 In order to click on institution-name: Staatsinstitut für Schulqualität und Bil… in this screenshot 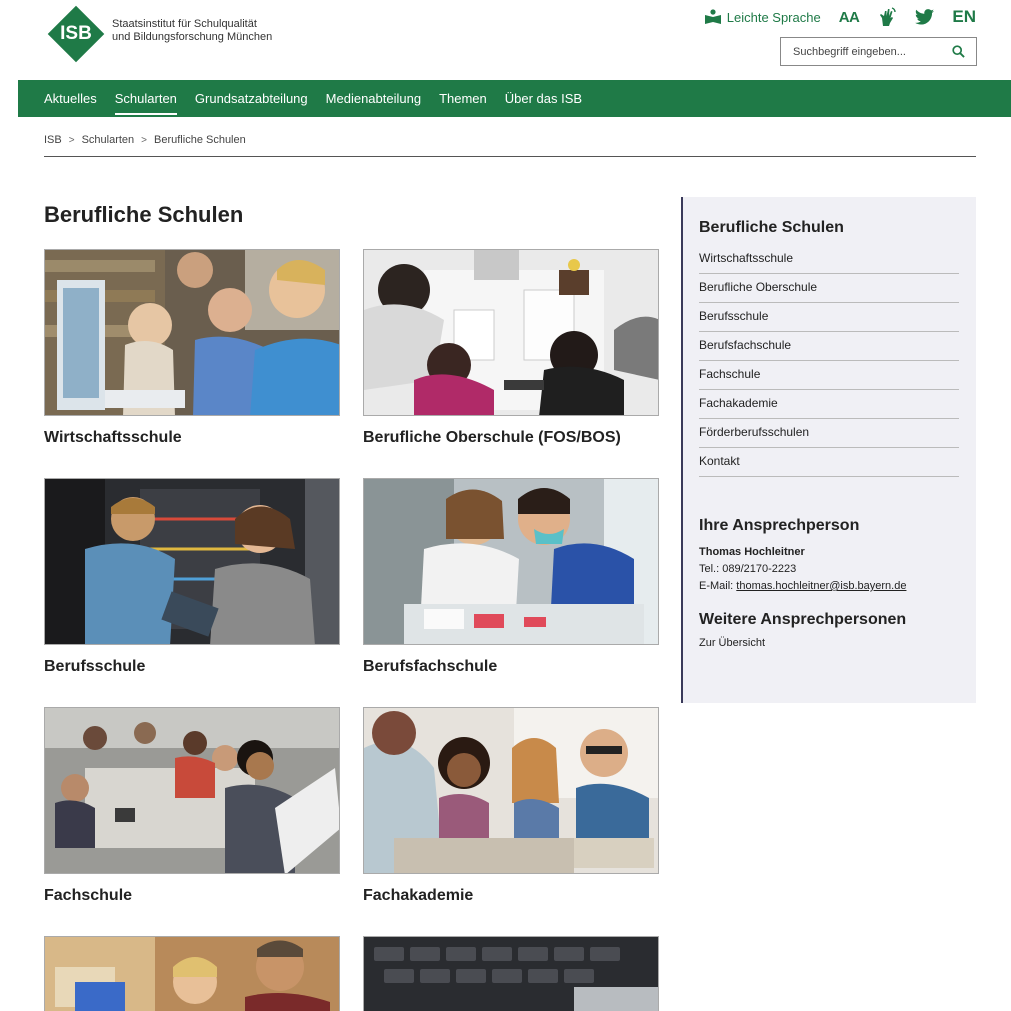, I will do `click(222, 31)`.